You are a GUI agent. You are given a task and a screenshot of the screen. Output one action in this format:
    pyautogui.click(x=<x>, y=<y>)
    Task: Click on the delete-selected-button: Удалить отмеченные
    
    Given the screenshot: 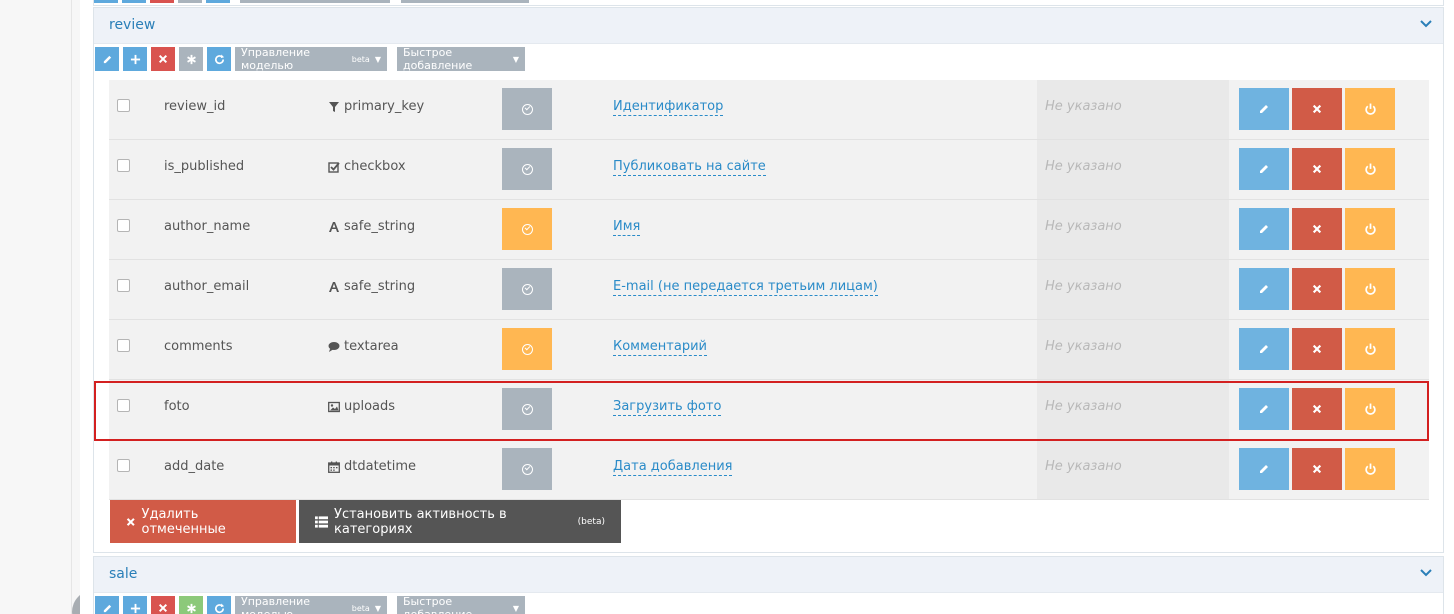 What is the action you would take?
    pyautogui.click(x=203, y=521)
    